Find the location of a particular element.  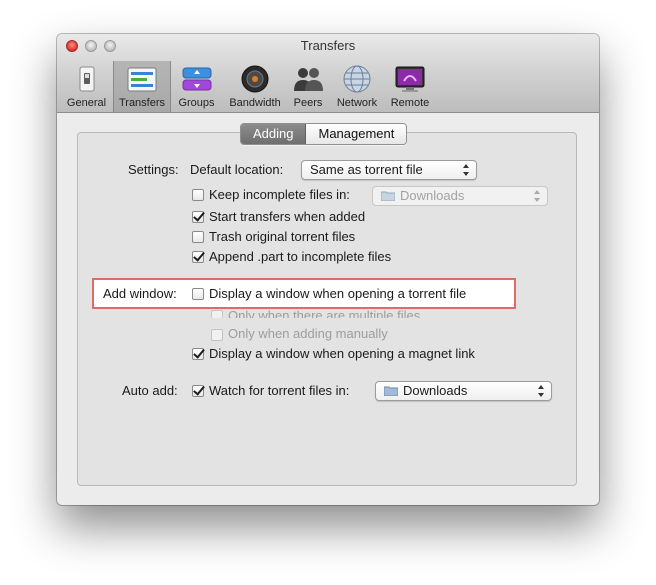

watch-folder-popup: Downloads is located at coordinates (463, 391).